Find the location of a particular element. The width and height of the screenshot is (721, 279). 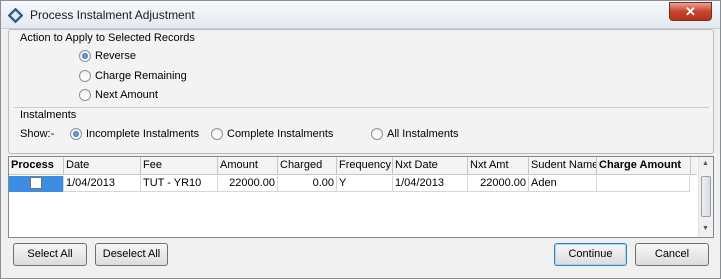

cell-amount: 22000.00 is located at coordinates (248, 184).